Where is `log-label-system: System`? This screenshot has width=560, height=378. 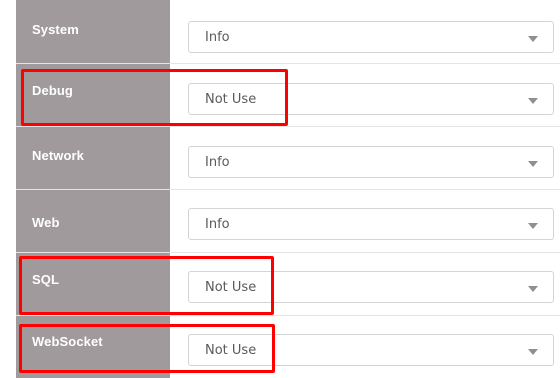
log-label-system: System is located at coordinates (55, 29).